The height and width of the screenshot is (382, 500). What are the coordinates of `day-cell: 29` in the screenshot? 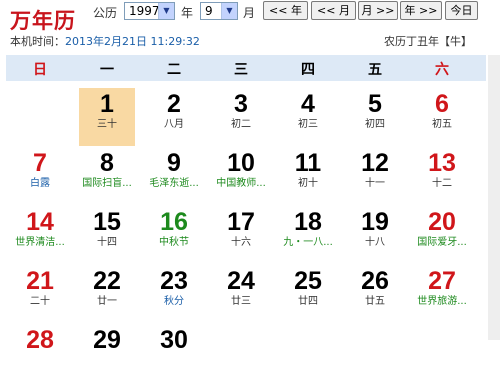 It's located at (107, 353).